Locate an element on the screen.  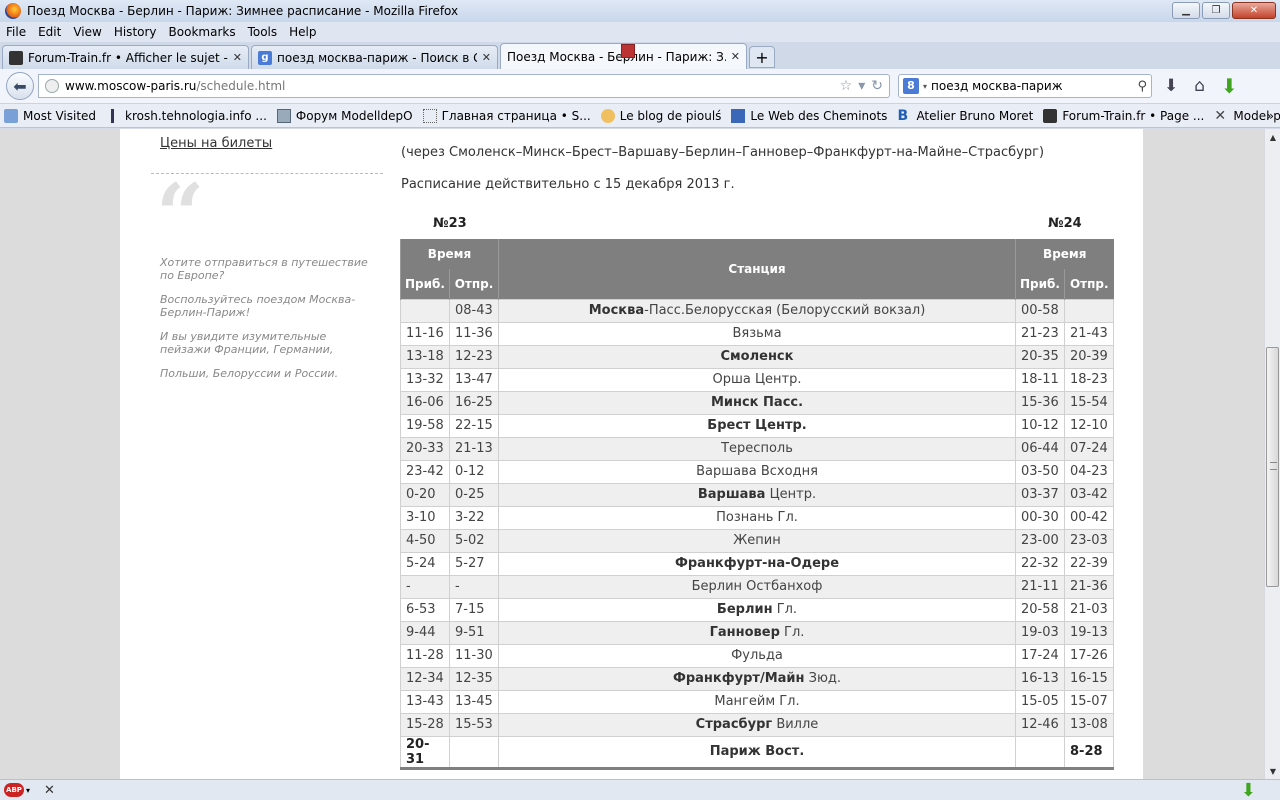
station-name: Жепин is located at coordinates (757, 540).